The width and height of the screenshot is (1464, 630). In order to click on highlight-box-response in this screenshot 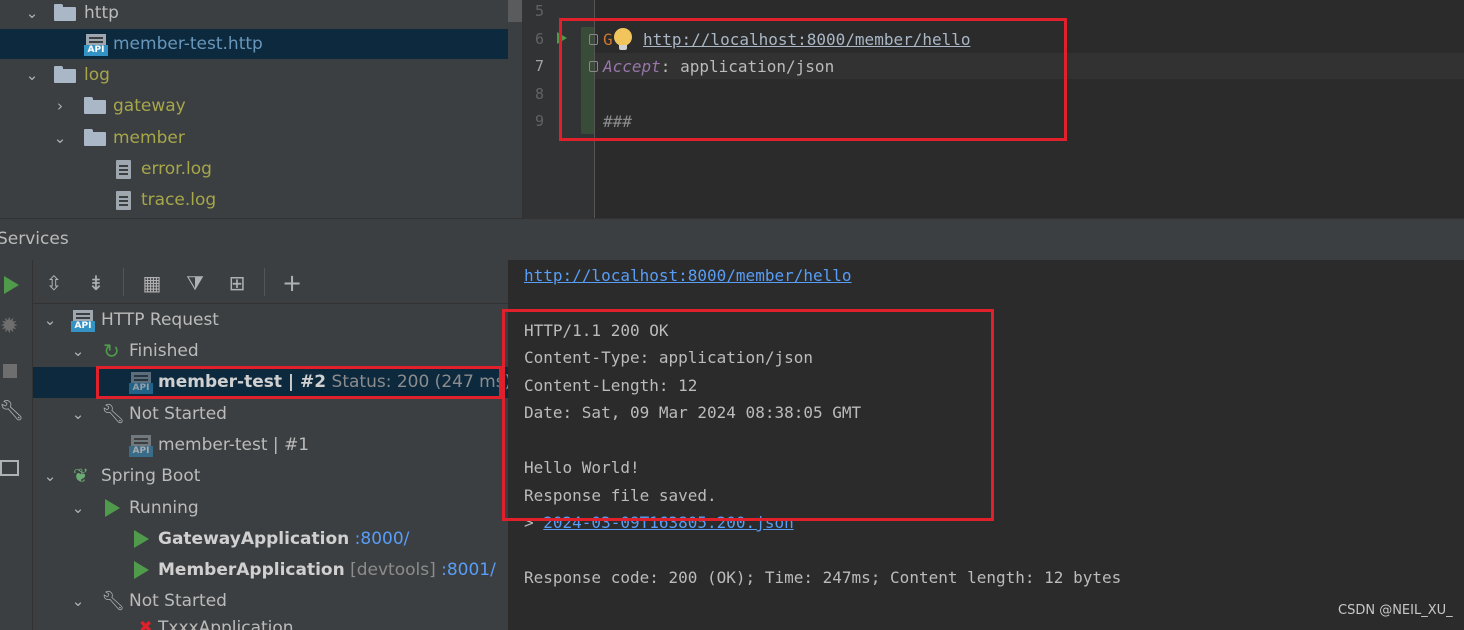, I will do `click(748, 415)`.